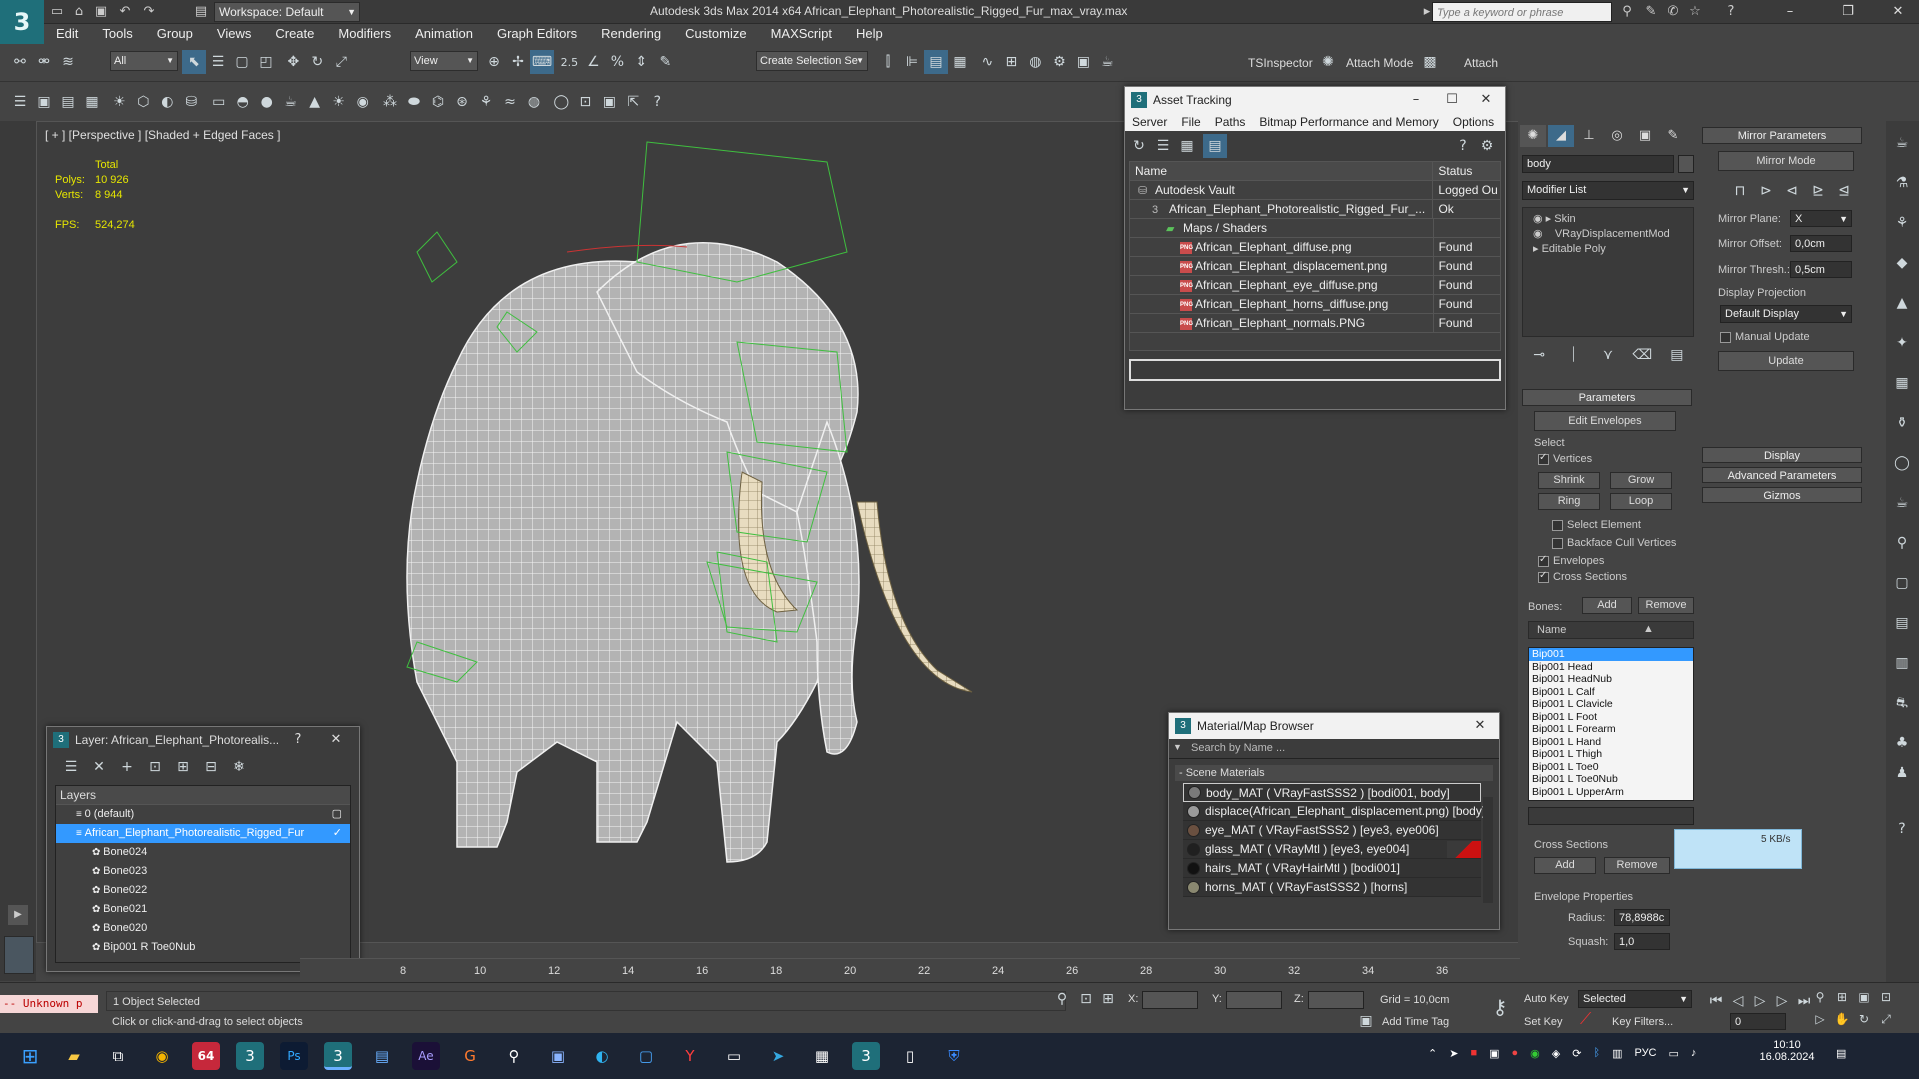 This screenshot has height=1079, width=1919. Describe the element at coordinates (218, 62) in the screenshot. I see `select-by-name-icon: ☰` at that location.